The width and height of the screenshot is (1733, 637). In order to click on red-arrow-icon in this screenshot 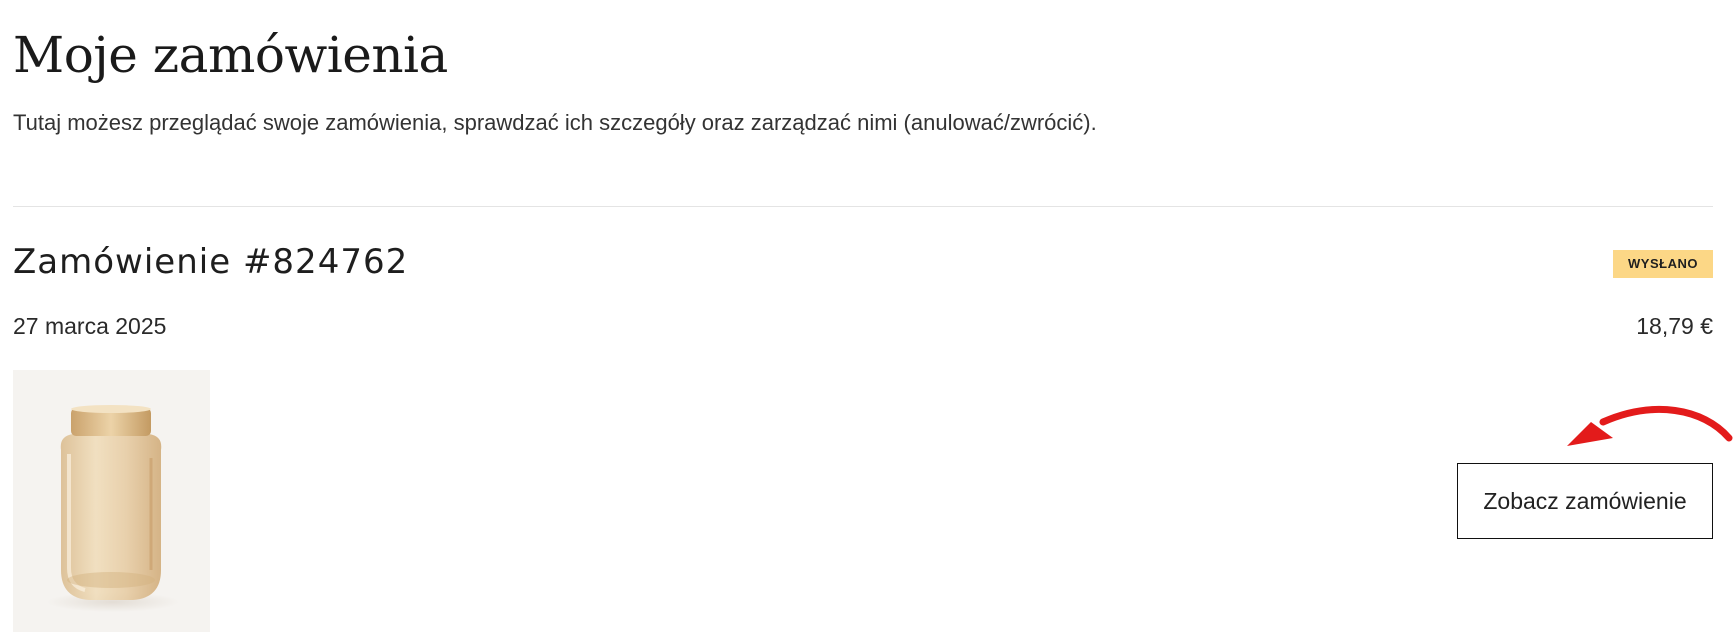, I will do `click(1650, 425)`.